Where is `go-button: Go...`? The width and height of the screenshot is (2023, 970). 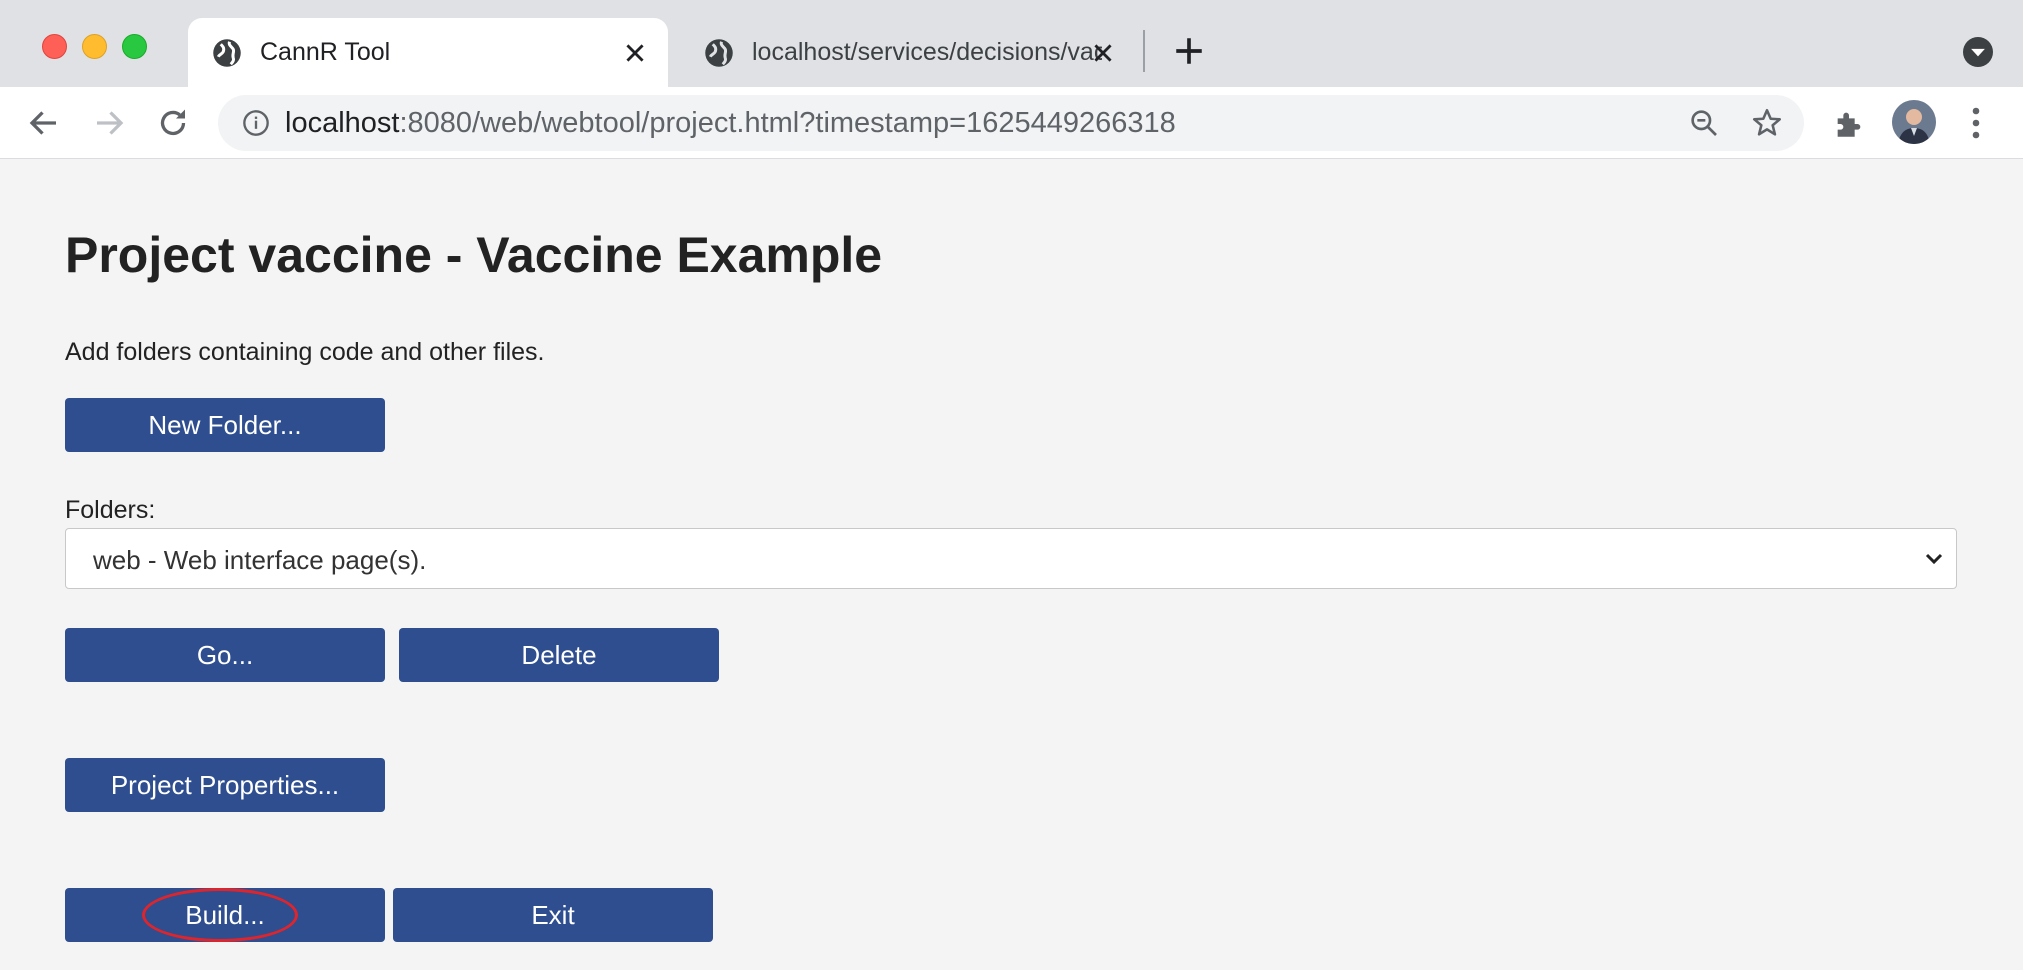 go-button: Go... is located at coordinates (225, 655).